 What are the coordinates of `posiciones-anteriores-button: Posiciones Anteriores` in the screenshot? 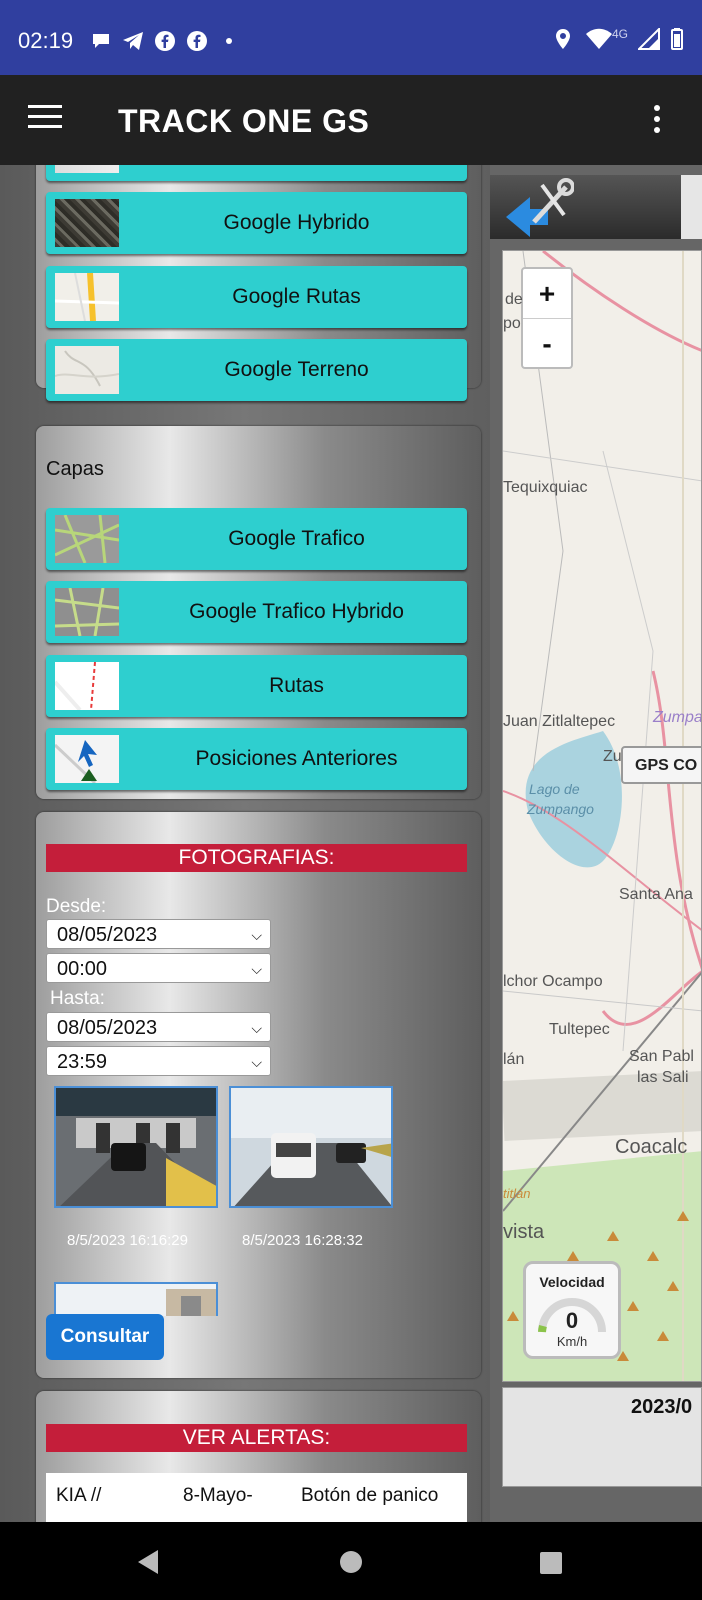 It's located at (256, 759).